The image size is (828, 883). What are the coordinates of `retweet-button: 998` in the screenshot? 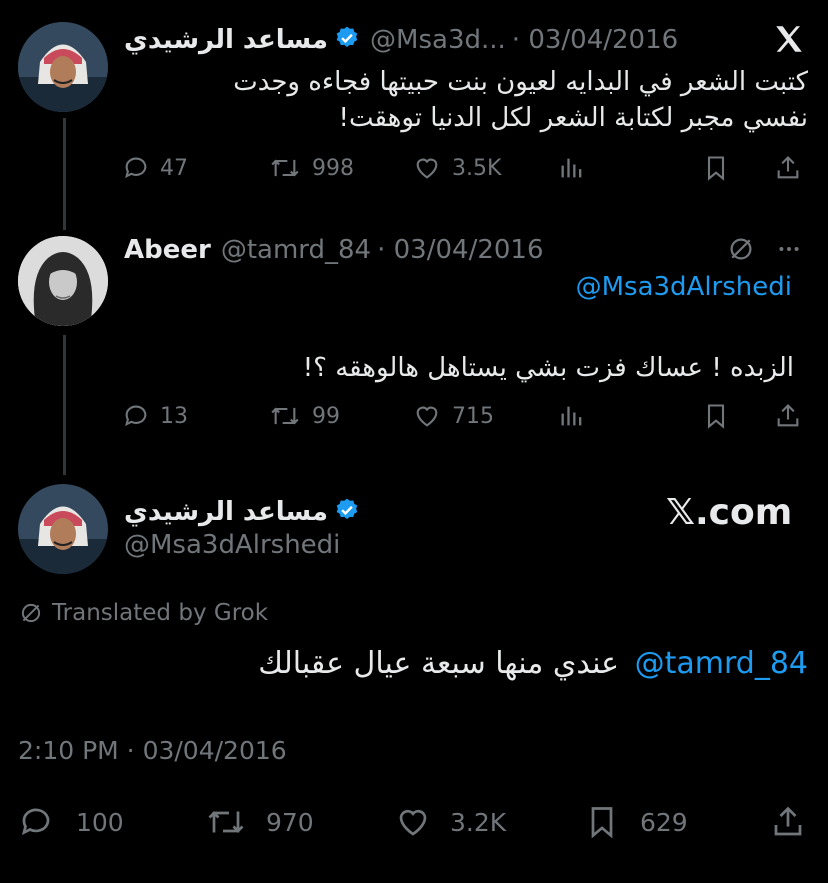 It's located at (311, 168).